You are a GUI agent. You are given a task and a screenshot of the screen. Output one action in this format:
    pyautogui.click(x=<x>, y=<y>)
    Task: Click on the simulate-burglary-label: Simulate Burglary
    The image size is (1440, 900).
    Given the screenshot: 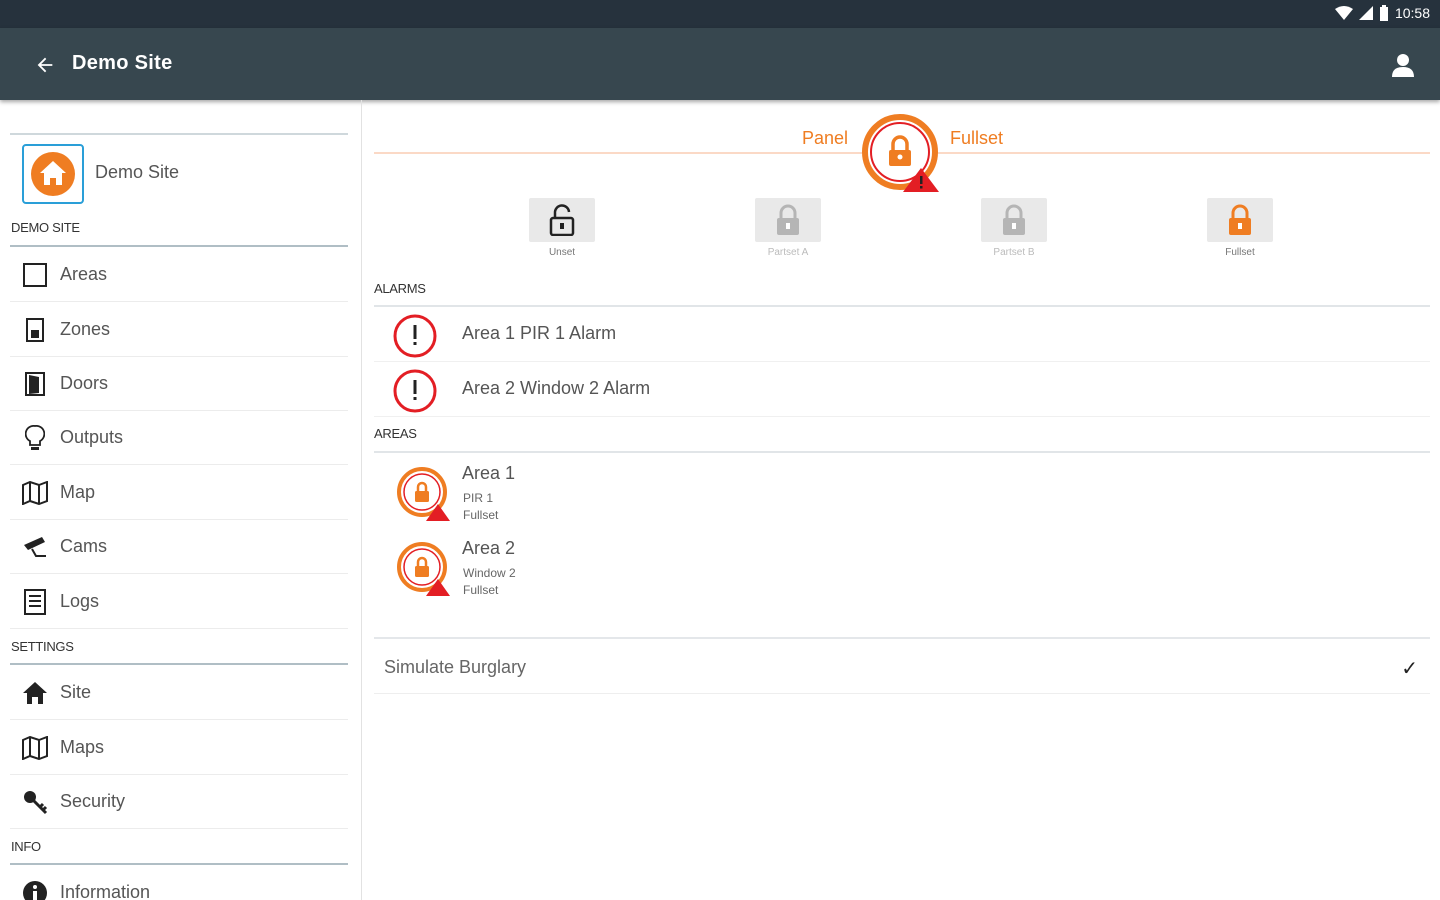 What is the action you would take?
    pyautogui.click(x=455, y=667)
    